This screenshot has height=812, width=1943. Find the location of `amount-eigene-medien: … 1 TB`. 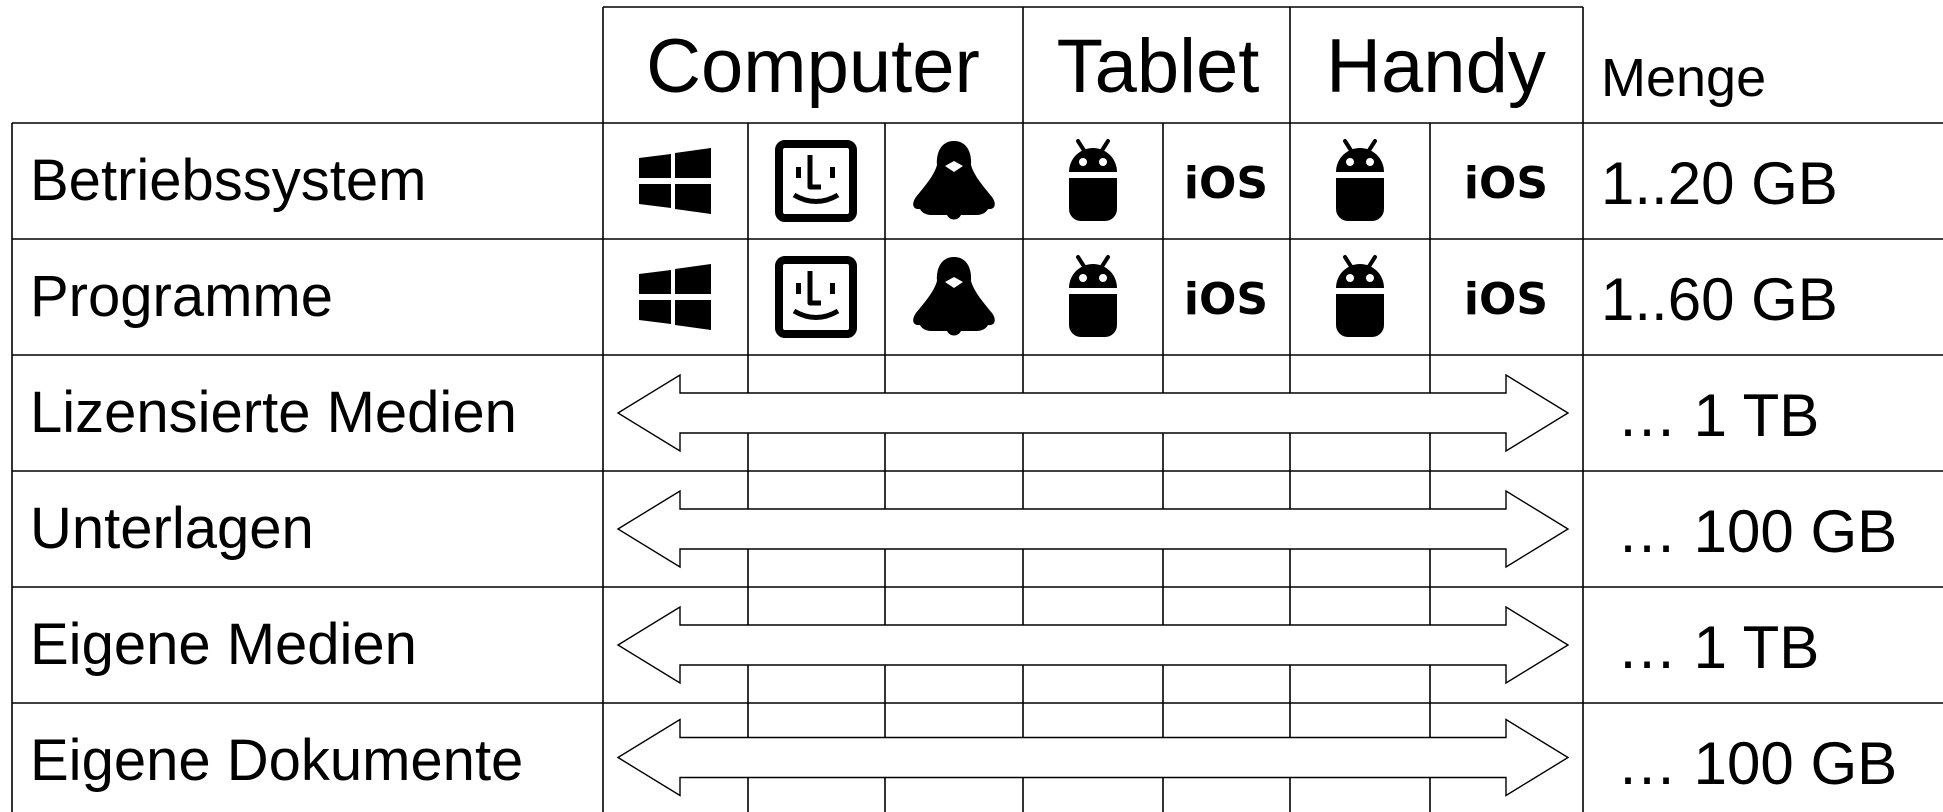

amount-eigene-medien: … 1 TB is located at coordinates (1718, 647).